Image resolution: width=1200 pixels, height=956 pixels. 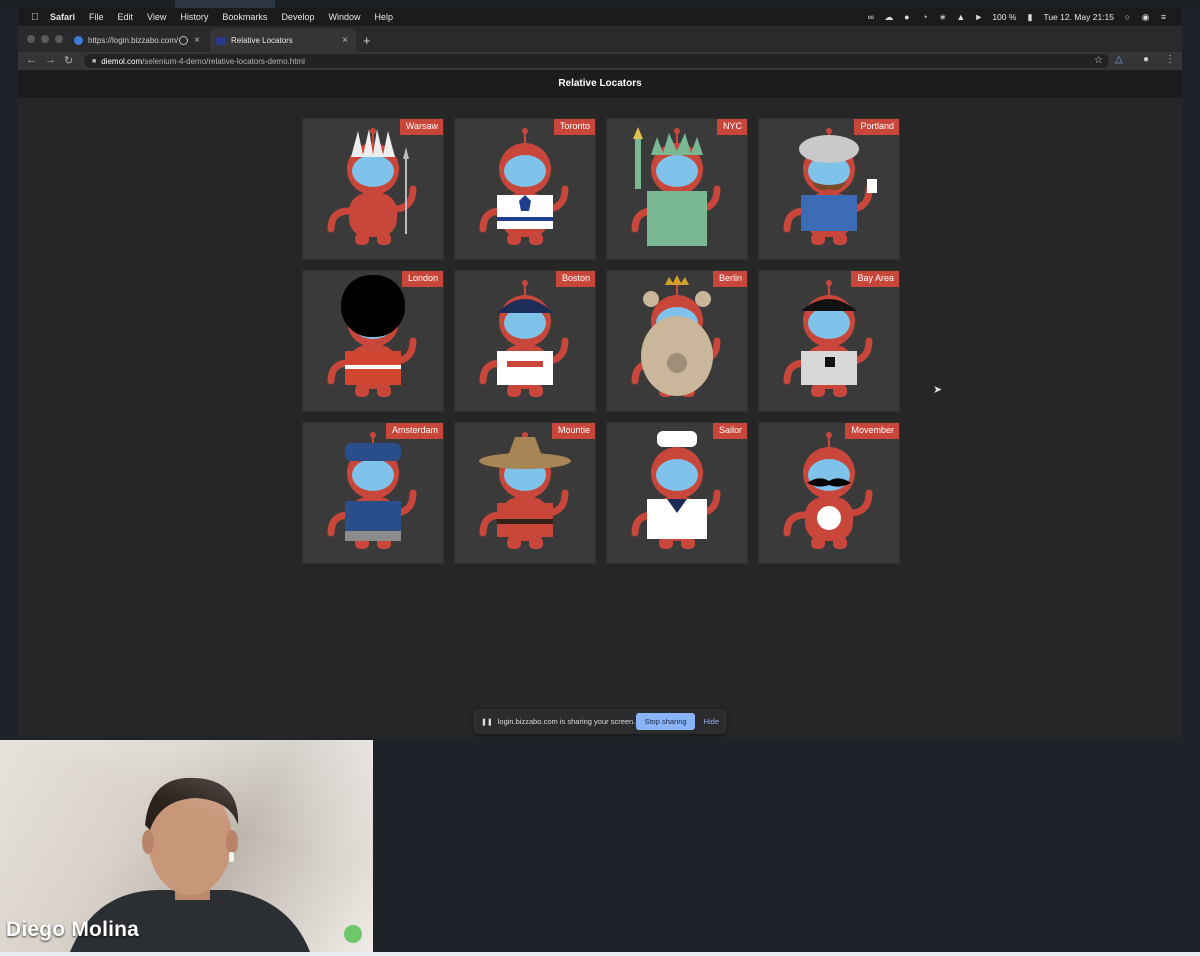 What do you see at coordinates (156, 17) in the screenshot?
I see `menu-view: View` at bounding box center [156, 17].